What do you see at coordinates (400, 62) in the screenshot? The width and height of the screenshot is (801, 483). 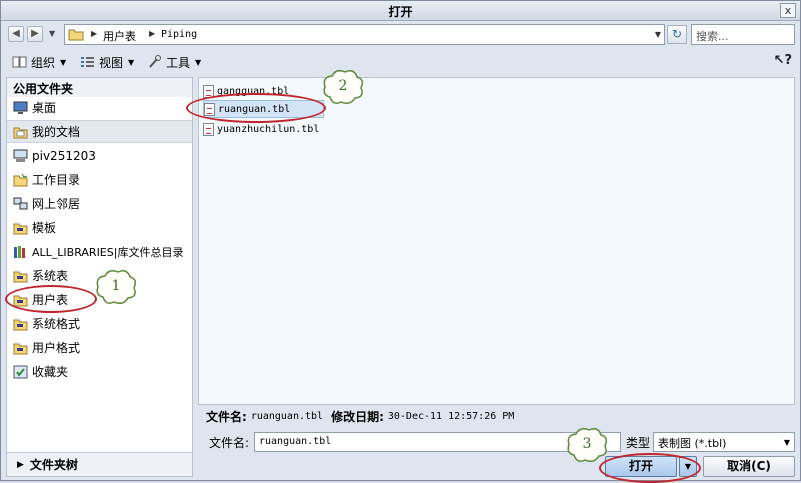 I see `toolbar: 组织 ▼ 视图 ▼ 工具 ▼` at bounding box center [400, 62].